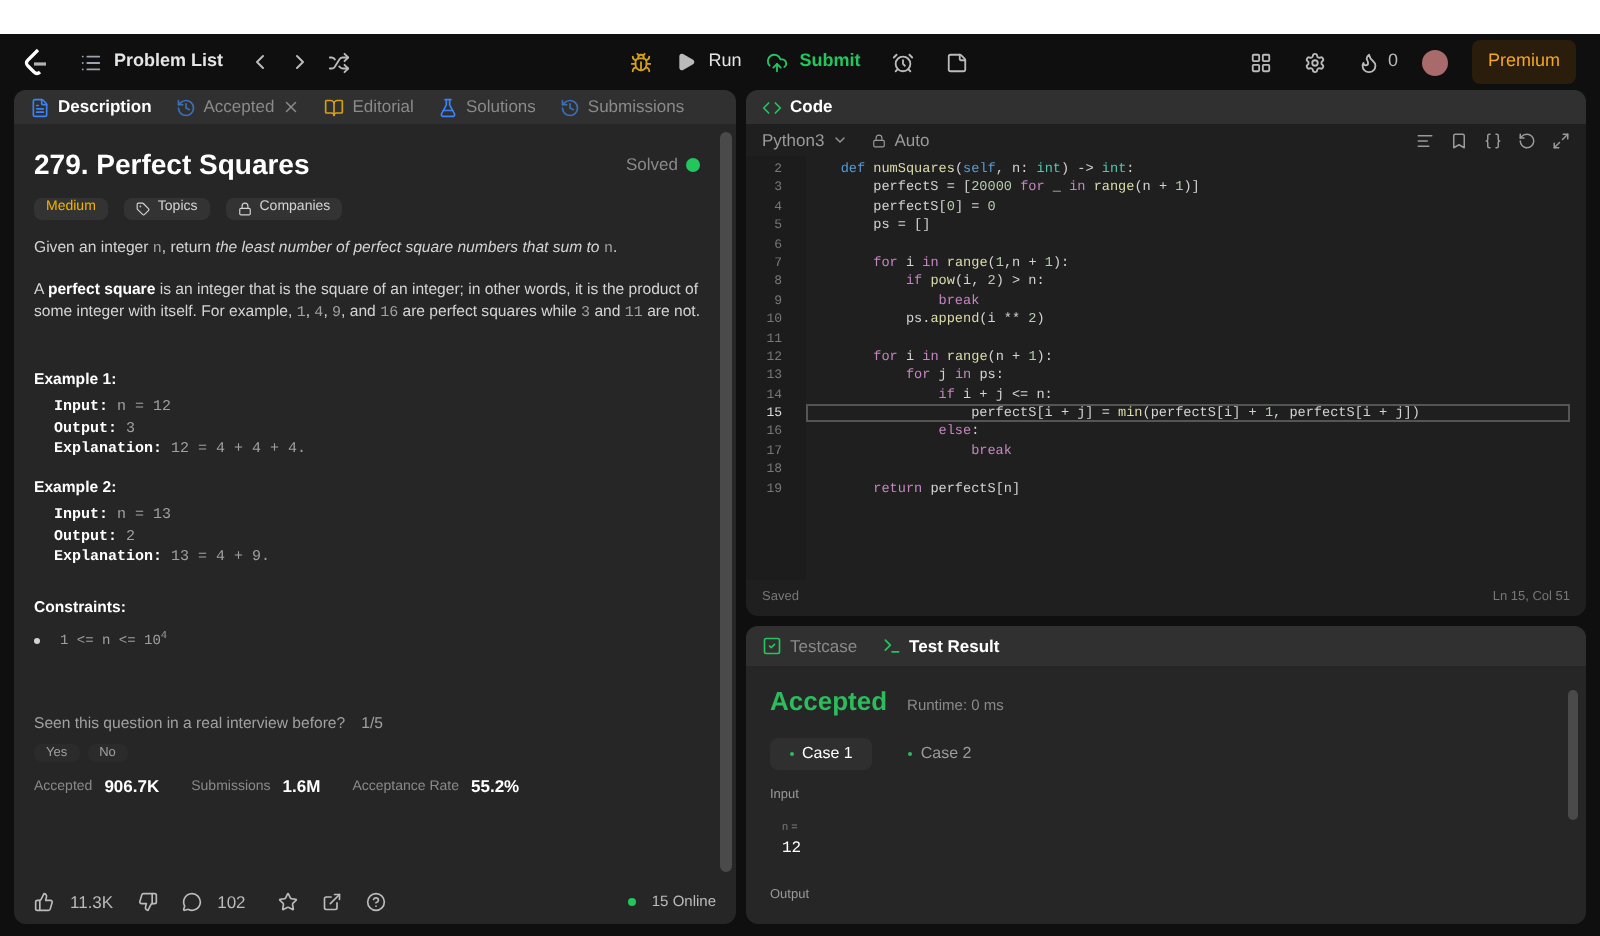 The image size is (1600, 936). I want to click on star-icon, so click(287, 902).